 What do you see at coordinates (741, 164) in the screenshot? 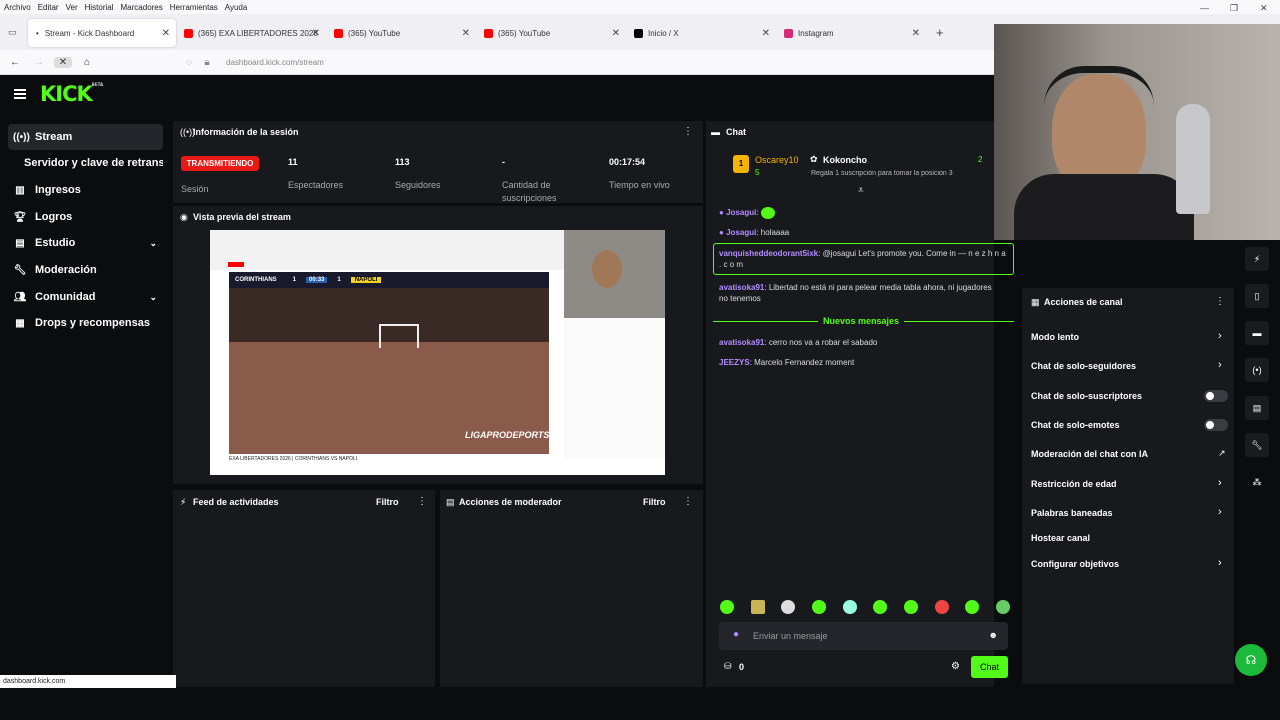
I see `rank-shield-icon: 1` at bounding box center [741, 164].